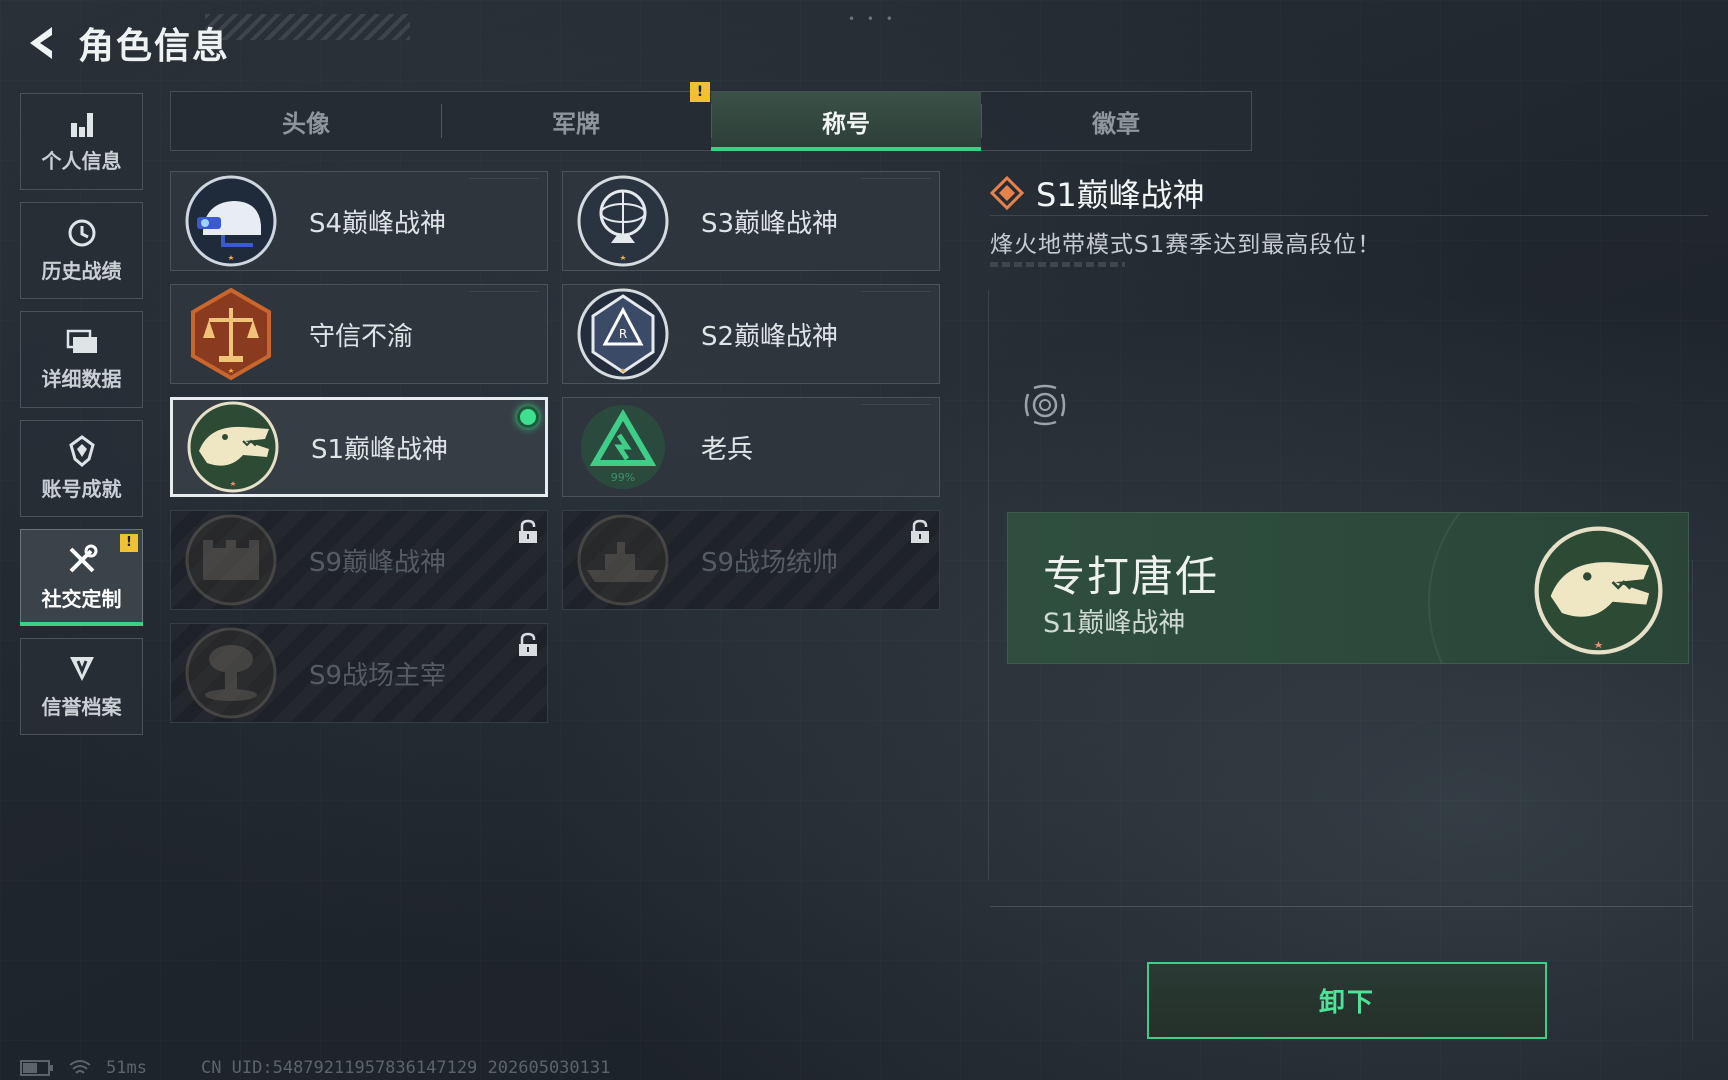 The image size is (1728, 1080). I want to click on history-icon, so click(81, 233).